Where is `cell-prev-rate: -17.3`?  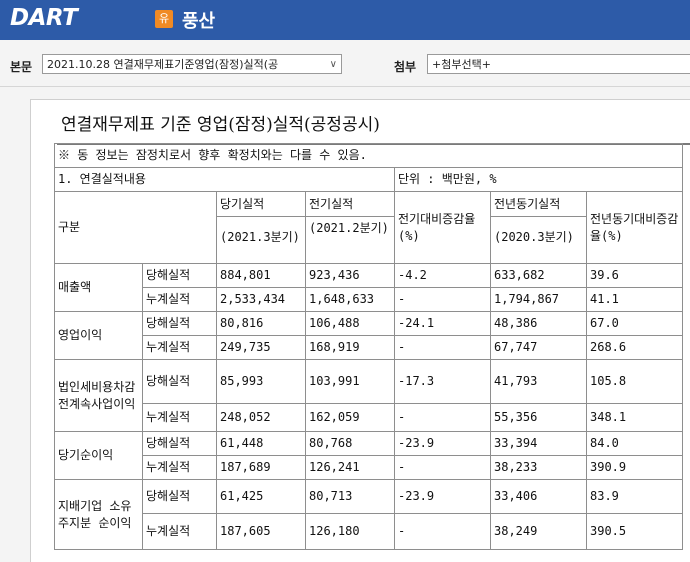 cell-prev-rate: -17.3 is located at coordinates (442, 381).